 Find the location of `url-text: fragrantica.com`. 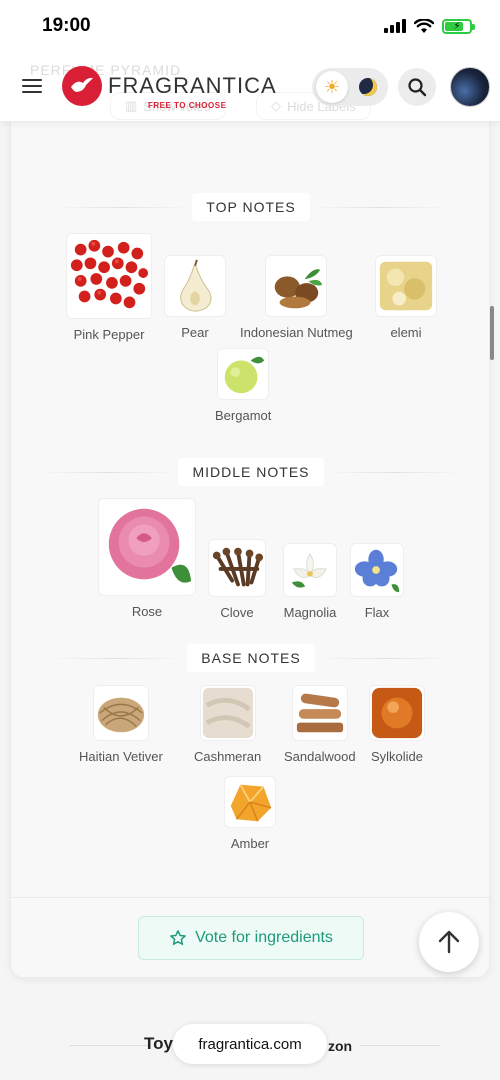

url-text: fragrantica.com is located at coordinates (250, 1044).